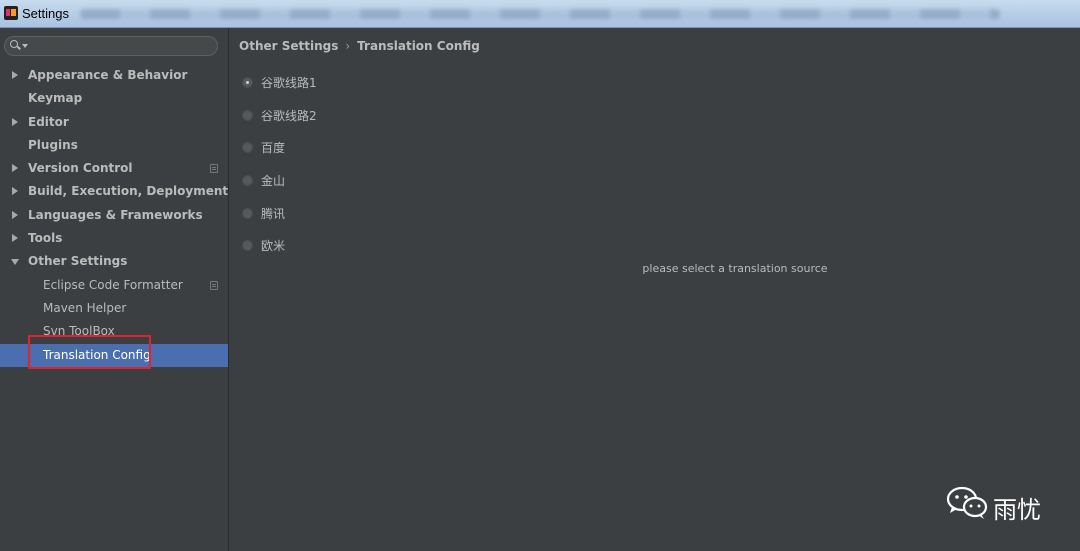  What do you see at coordinates (15, 45) in the screenshot?
I see `search-icon` at bounding box center [15, 45].